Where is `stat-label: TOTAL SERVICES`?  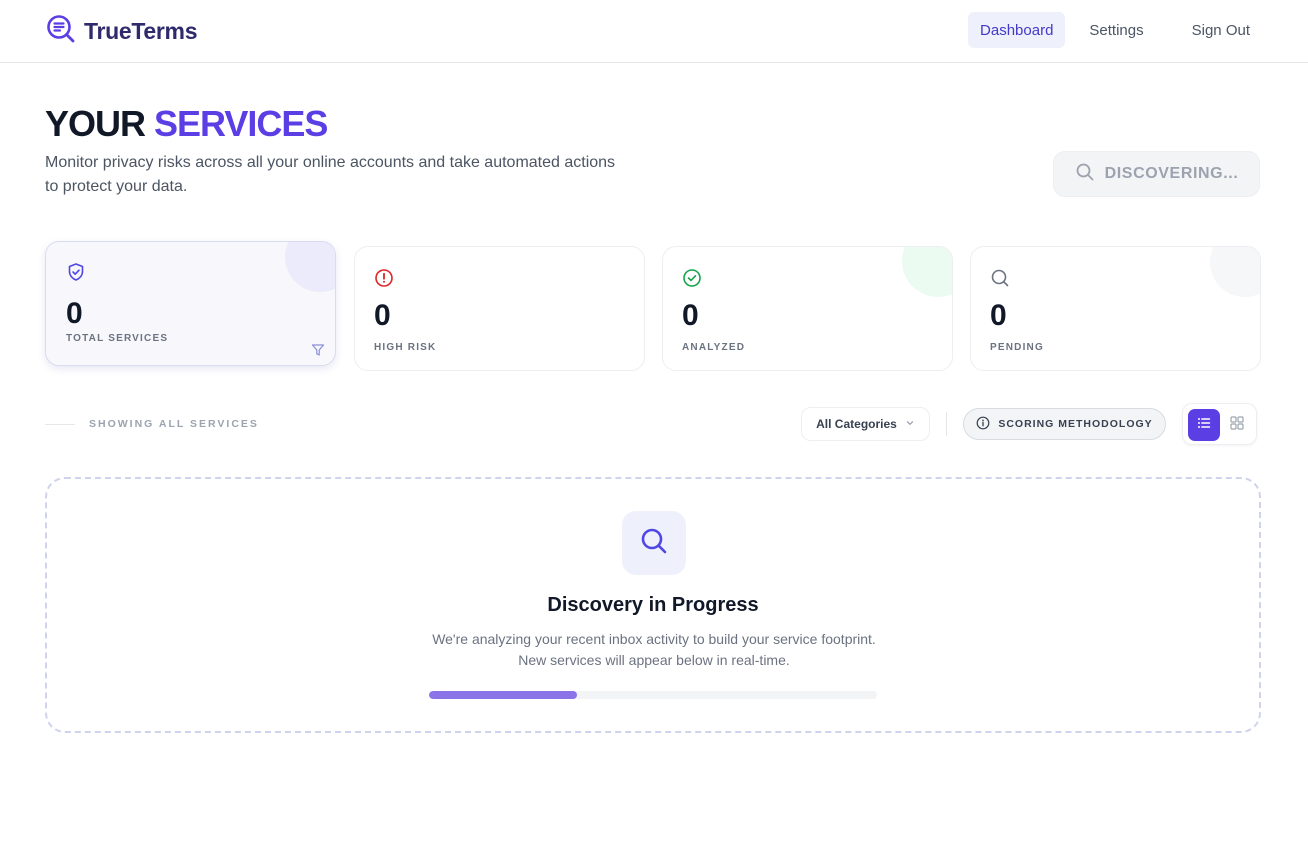 stat-label: TOTAL SERVICES is located at coordinates (117, 338).